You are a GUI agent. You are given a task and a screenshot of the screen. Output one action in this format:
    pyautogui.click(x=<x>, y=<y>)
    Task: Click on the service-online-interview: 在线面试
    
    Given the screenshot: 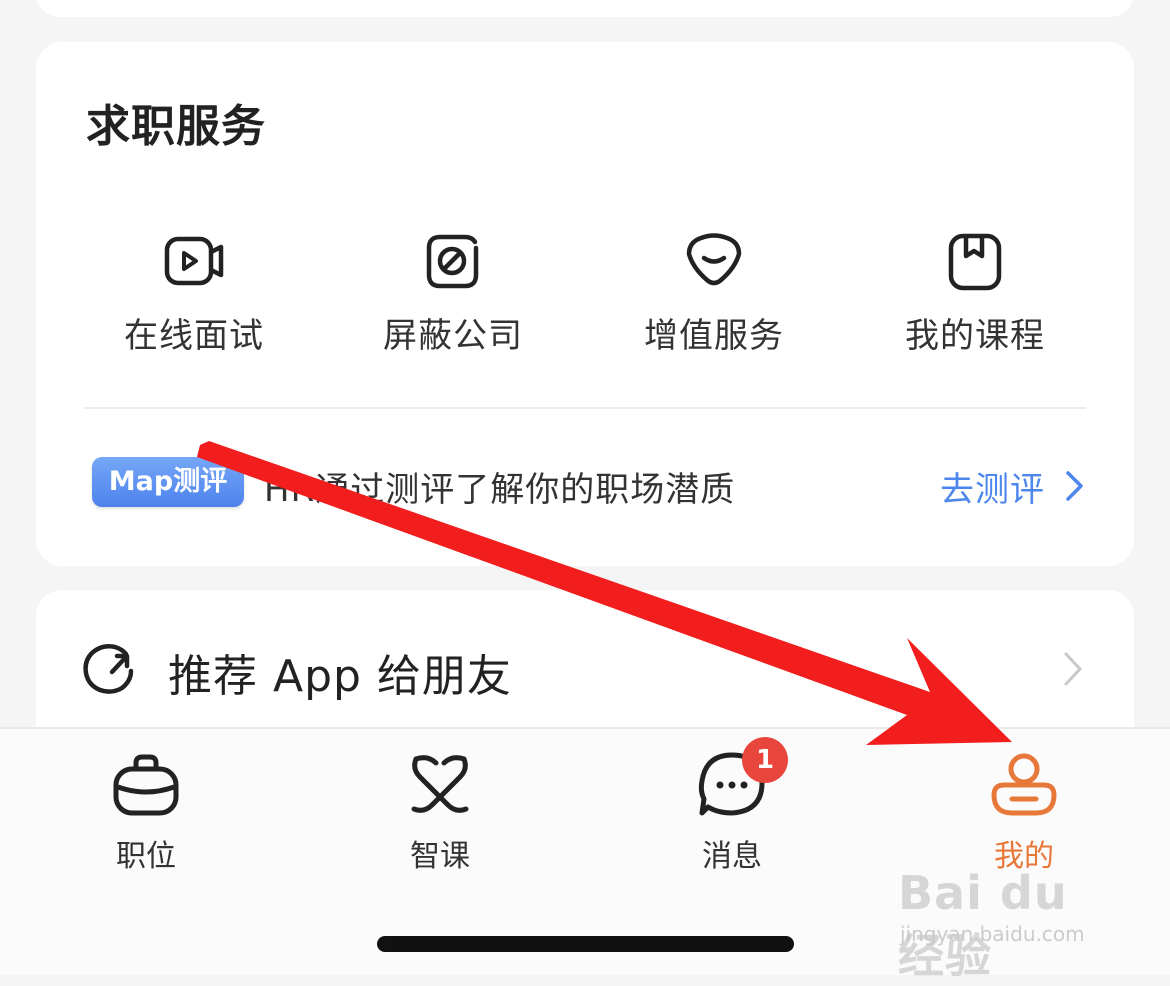 What is the action you would take?
    pyautogui.click(x=194, y=292)
    